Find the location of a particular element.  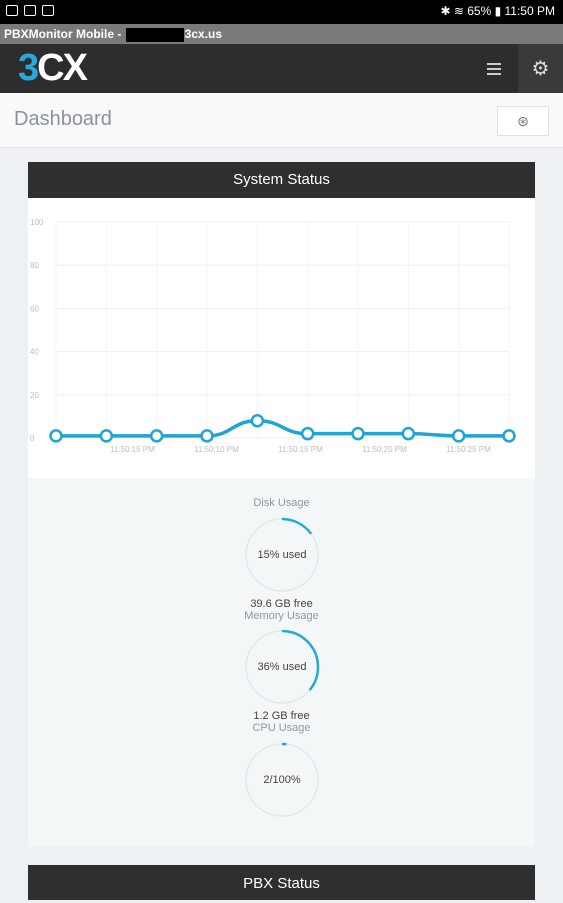

notification-icons is located at coordinates (30, 10).